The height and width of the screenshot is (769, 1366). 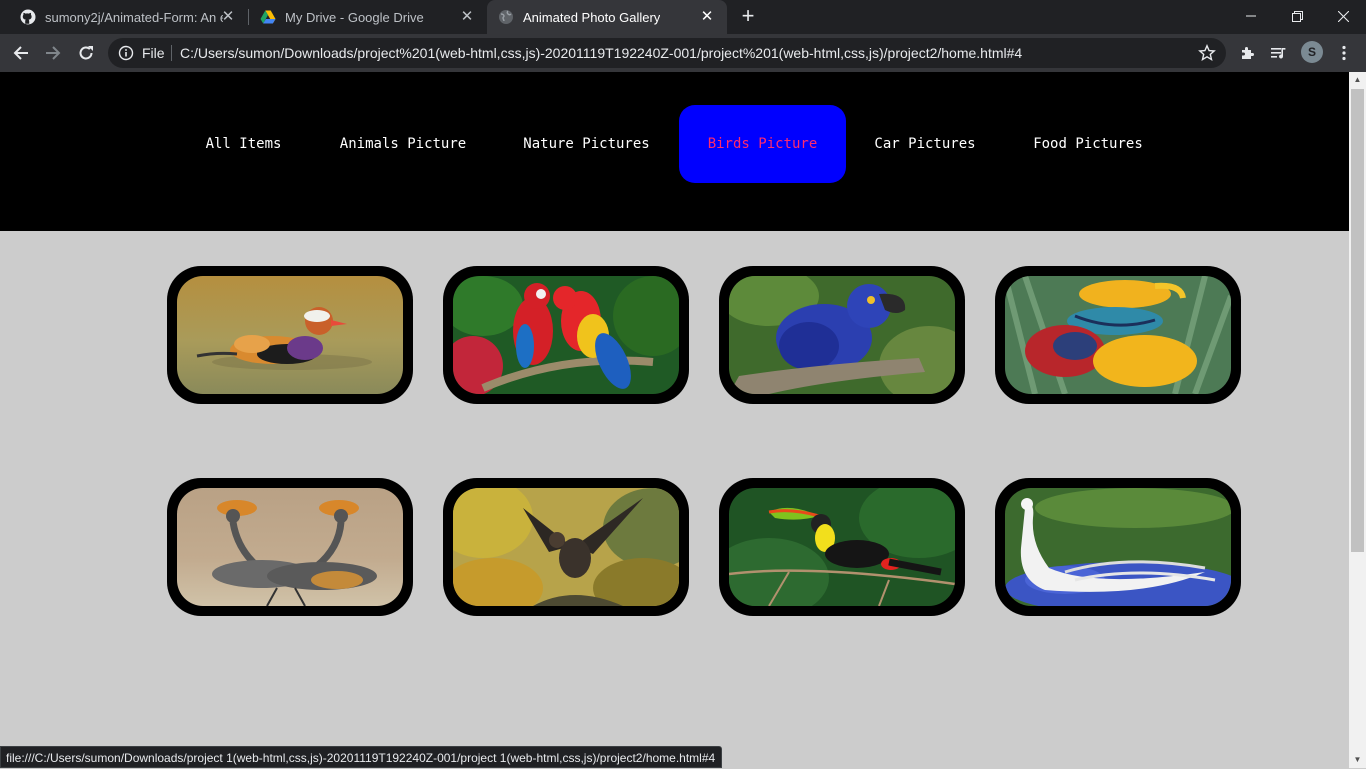 I want to click on golden-pheasant-photo, so click(x=1118, y=335).